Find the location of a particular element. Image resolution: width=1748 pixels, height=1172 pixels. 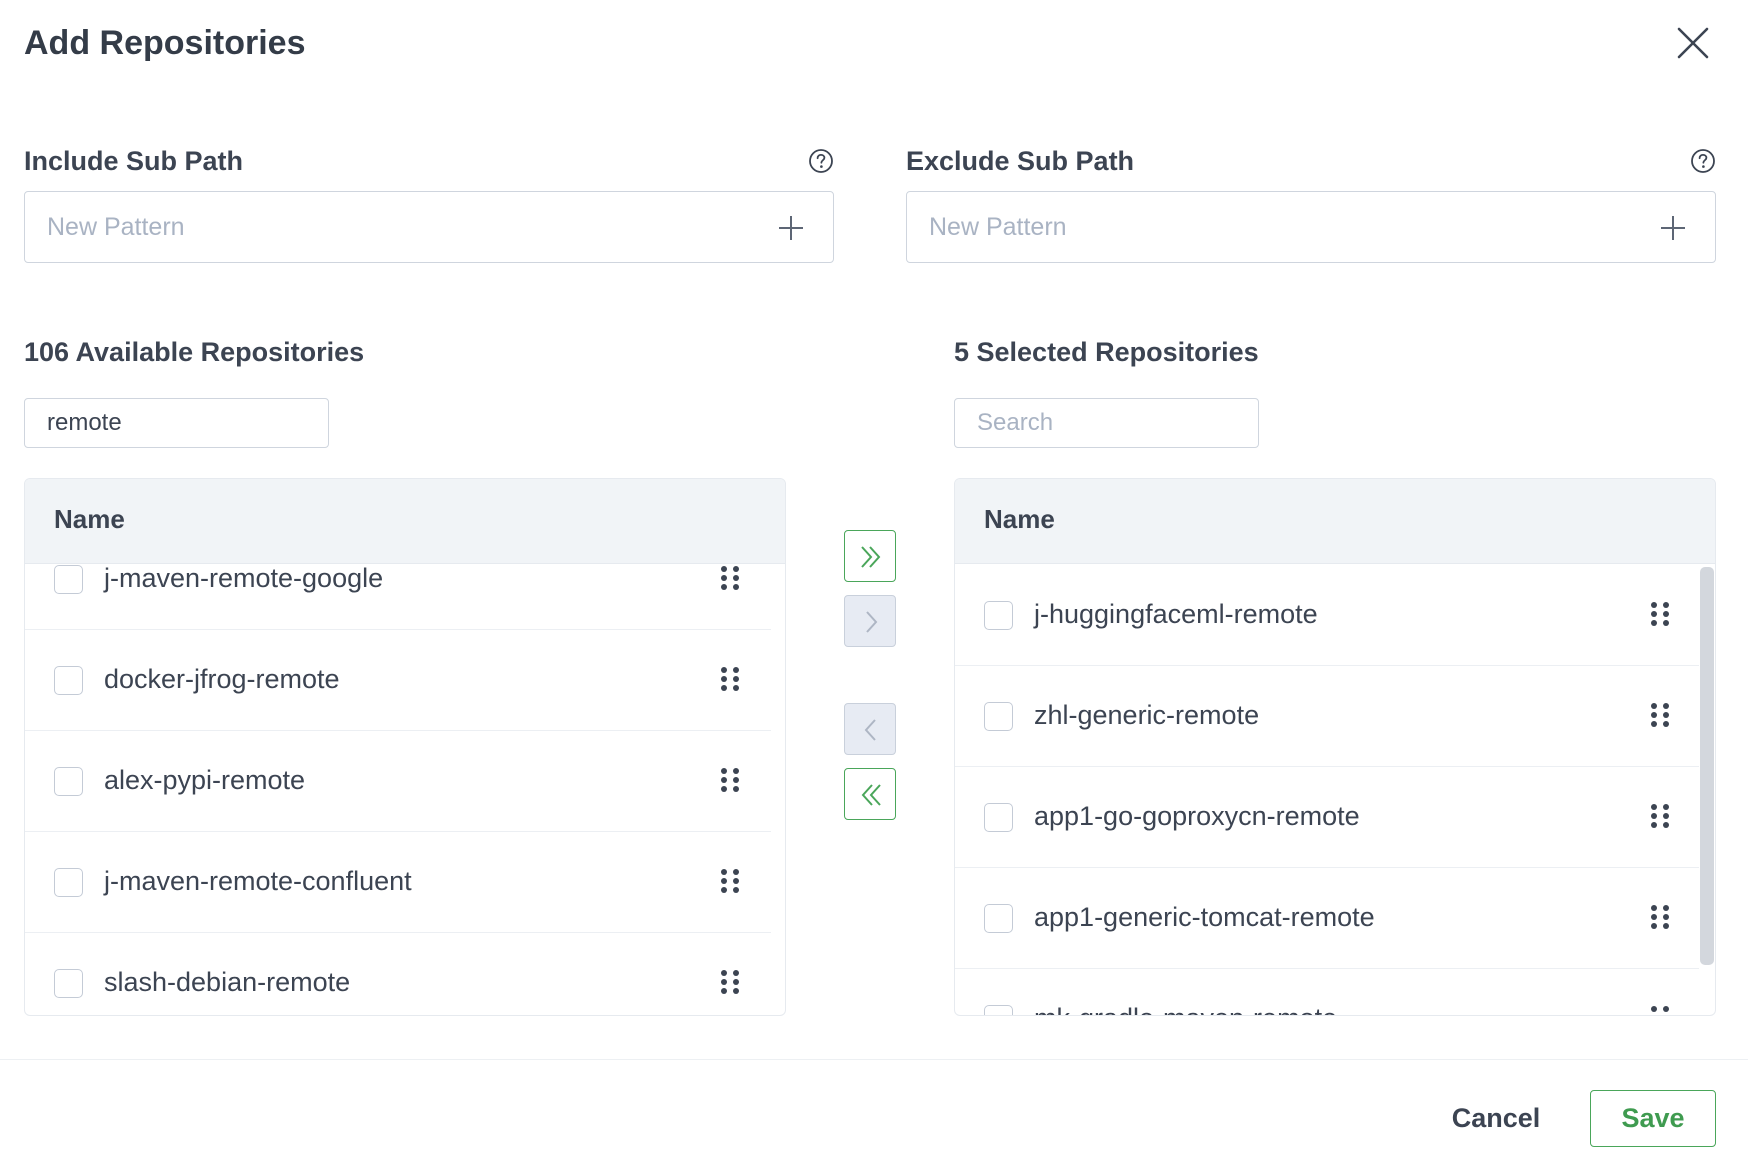

repository-name: docker-jfrog-remote is located at coordinates (222, 679).